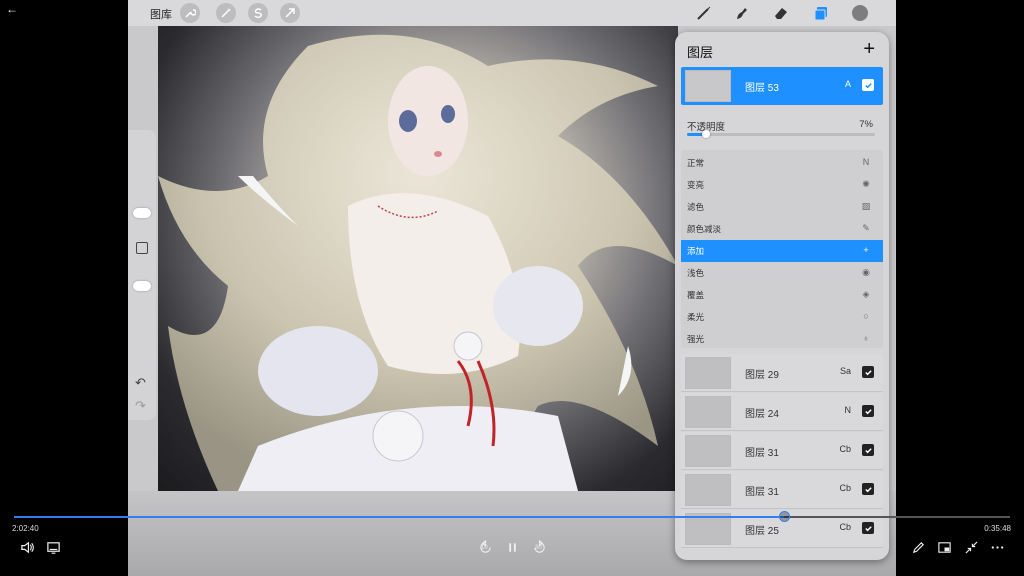  I want to click on layers-icon, so click(821, 13).